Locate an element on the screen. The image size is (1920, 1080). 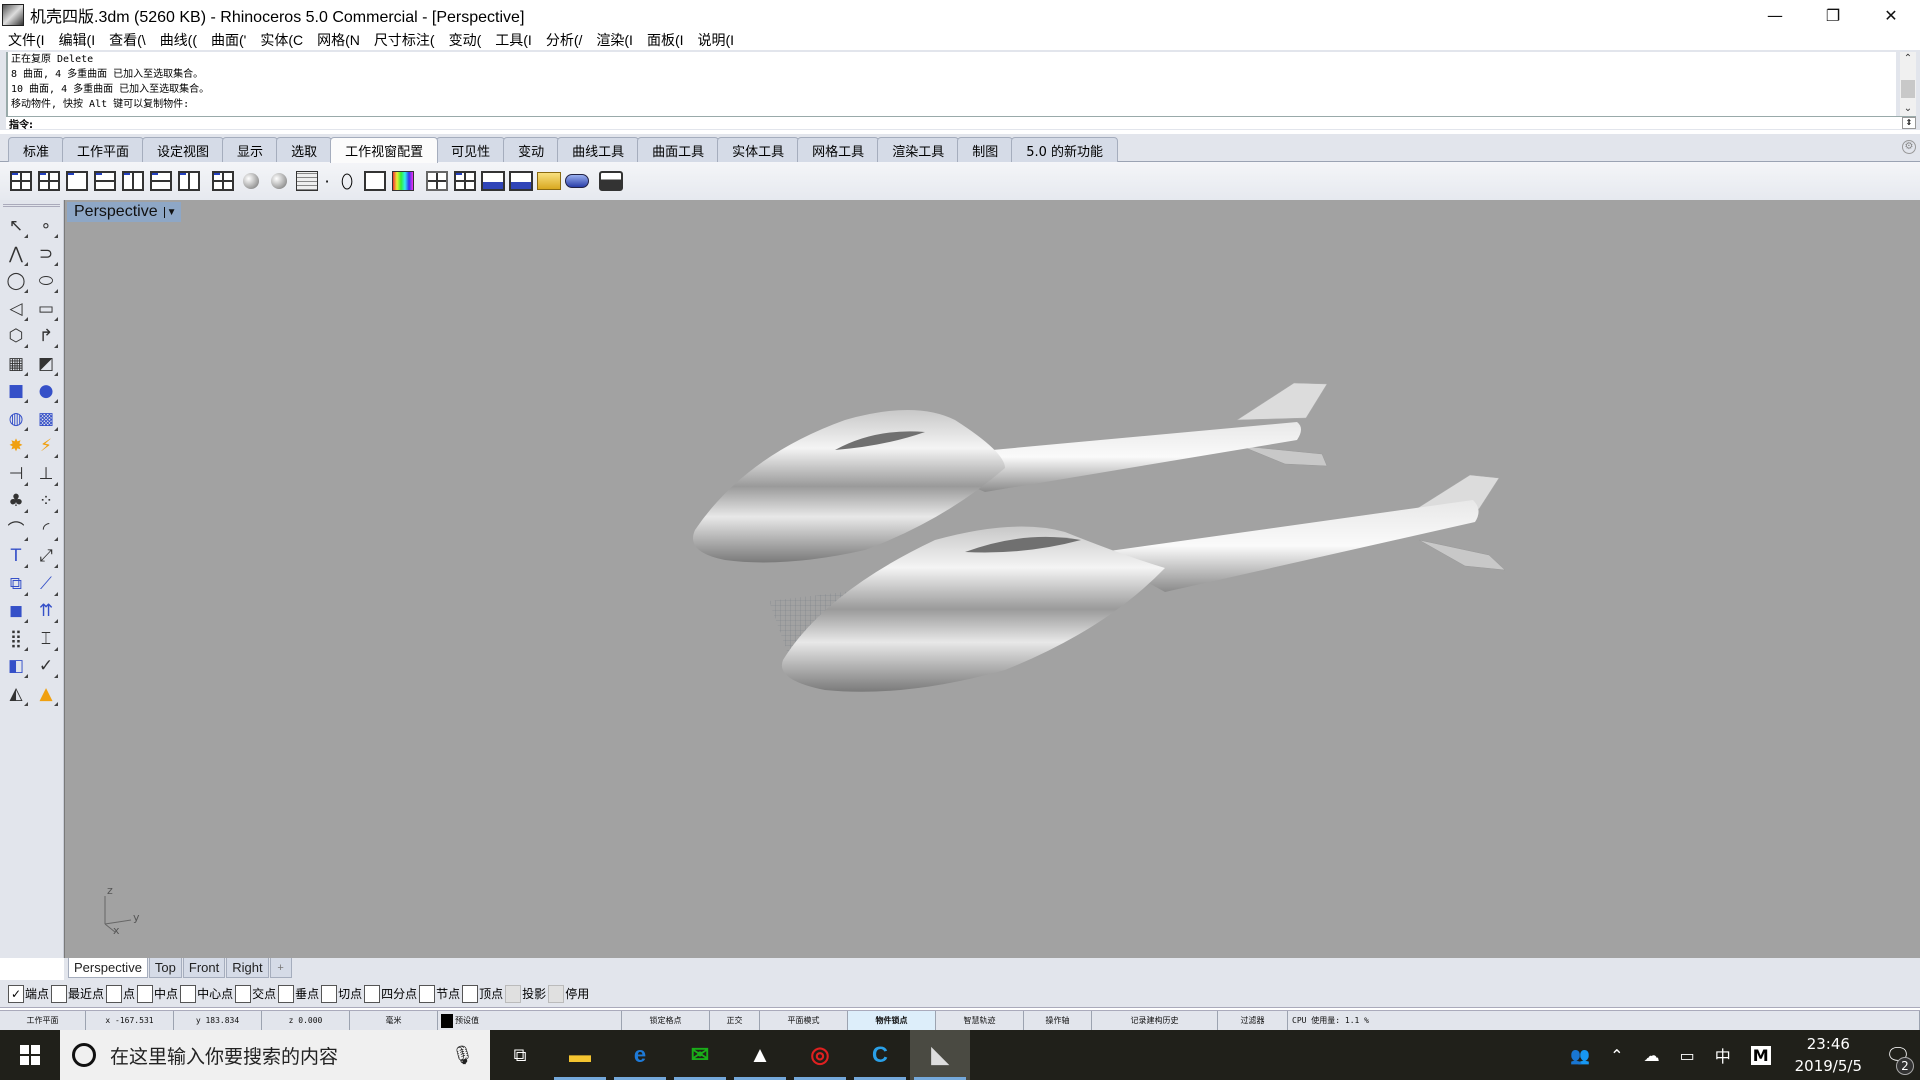
toolbar-tab: 工作视窗配置 is located at coordinates (384, 150).